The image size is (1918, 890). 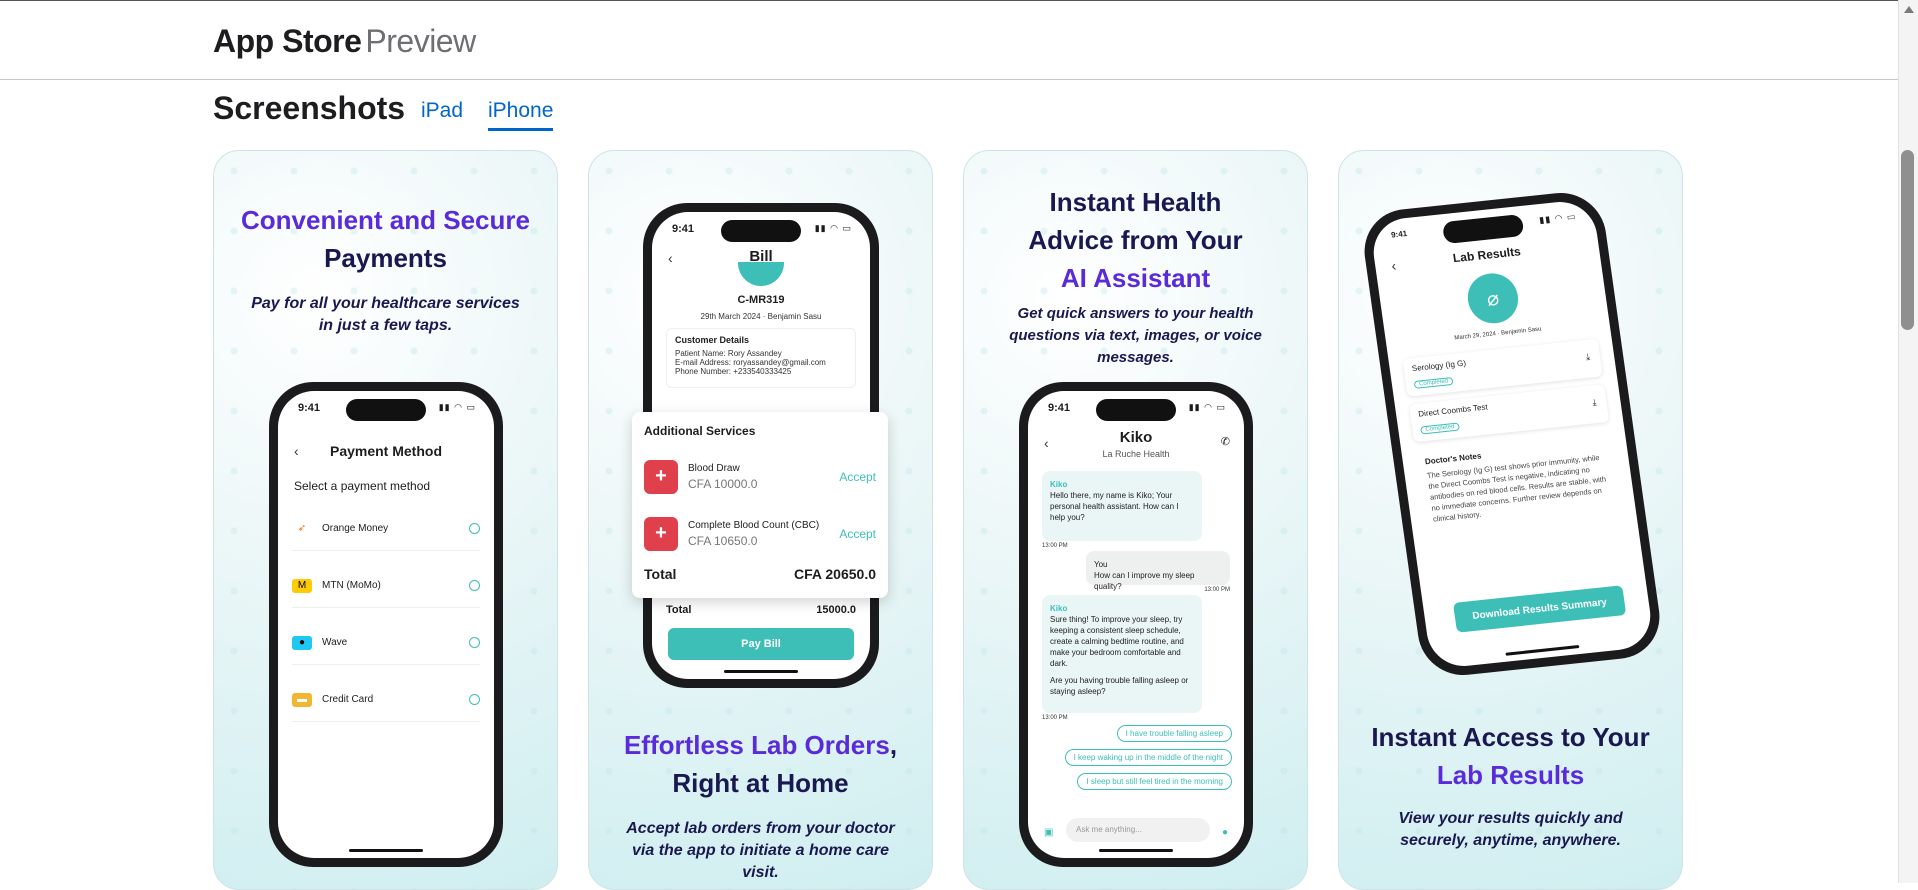 I want to click on payment-option: ➶ Orange Money, so click(x=386, y=529).